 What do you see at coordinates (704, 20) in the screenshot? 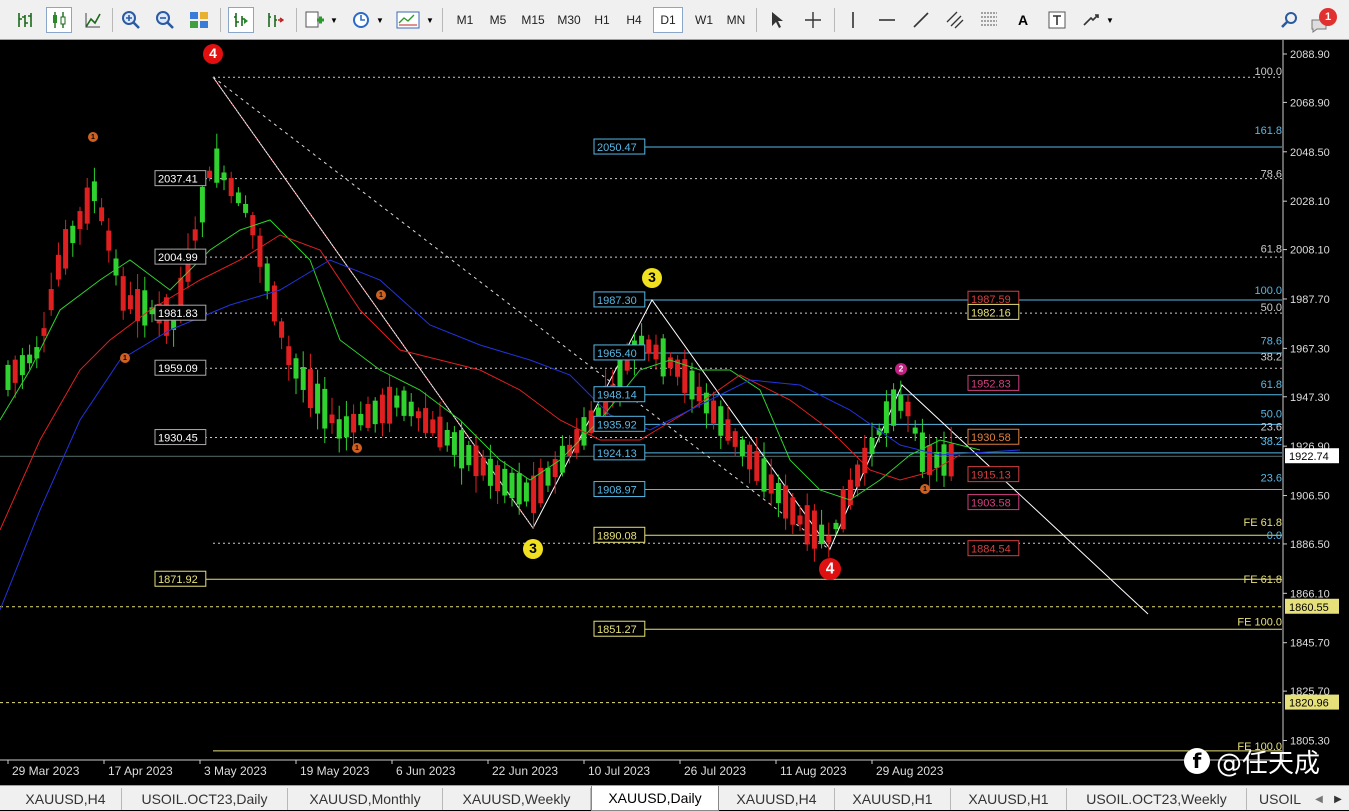
I see `timeframe-w1: W1` at bounding box center [704, 20].